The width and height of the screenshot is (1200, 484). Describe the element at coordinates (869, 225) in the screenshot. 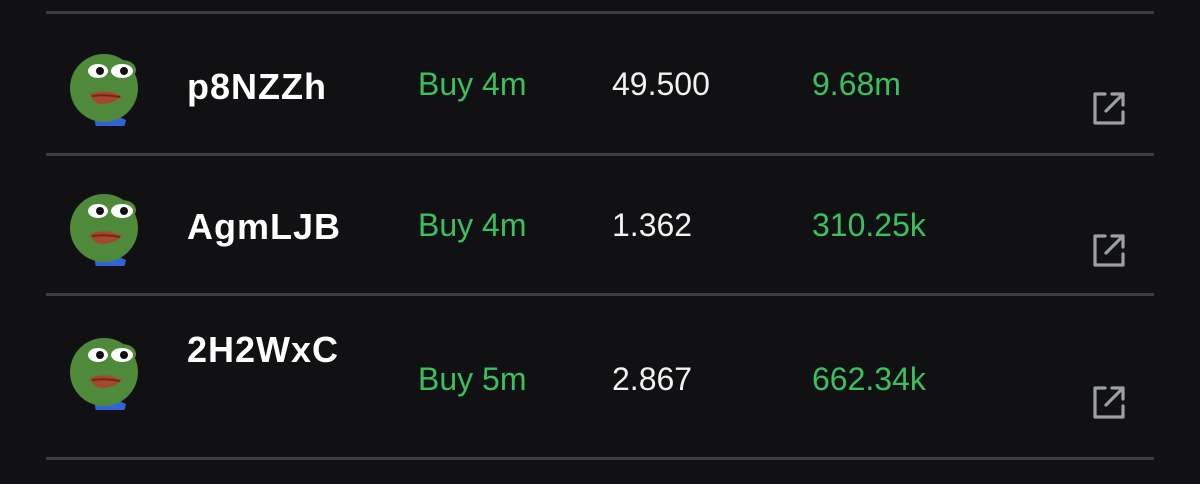

I see `trade-value: 310.25k` at that location.